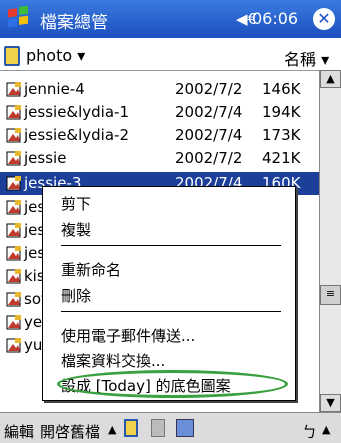 The image size is (341, 443). What do you see at coordinates (19, 431) in the screenshot?
I see `edit-menu: 編輯` at bounding box center [19, 431].